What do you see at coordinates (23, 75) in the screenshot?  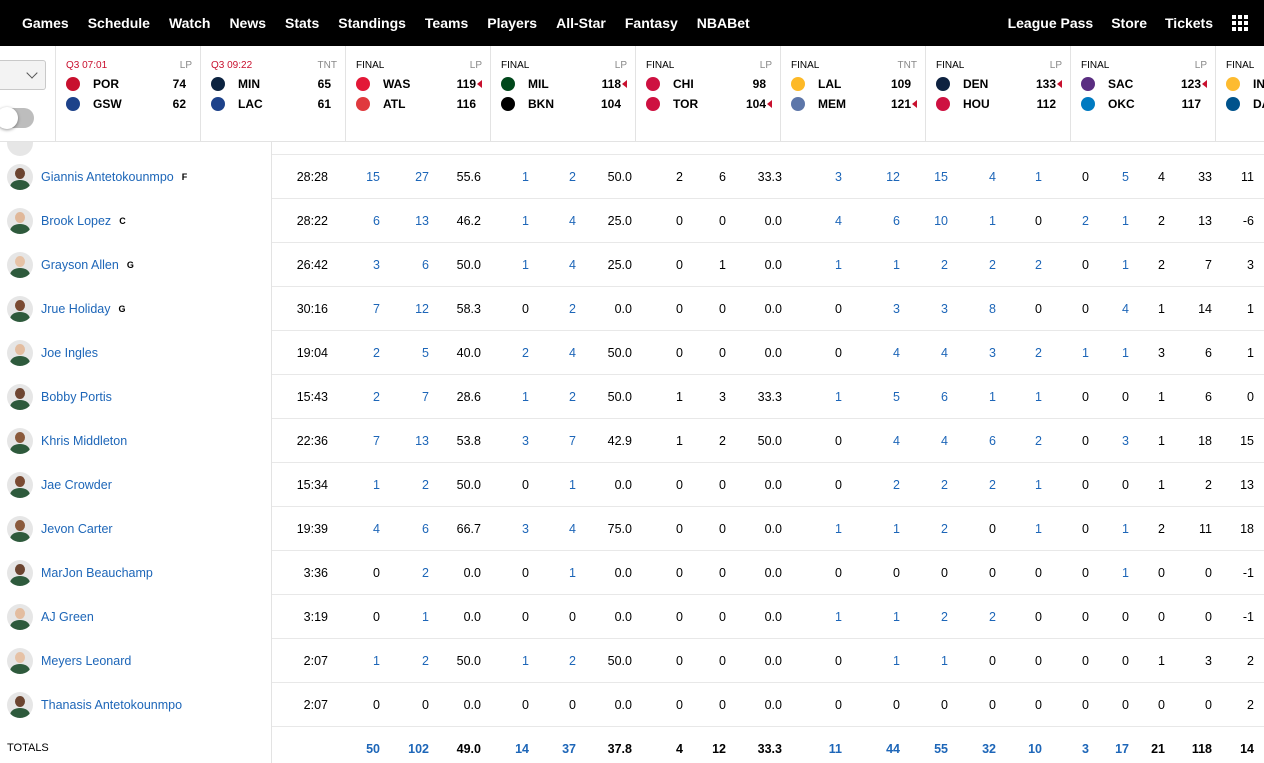 I see `league-select` at bounding box center [23, 75].